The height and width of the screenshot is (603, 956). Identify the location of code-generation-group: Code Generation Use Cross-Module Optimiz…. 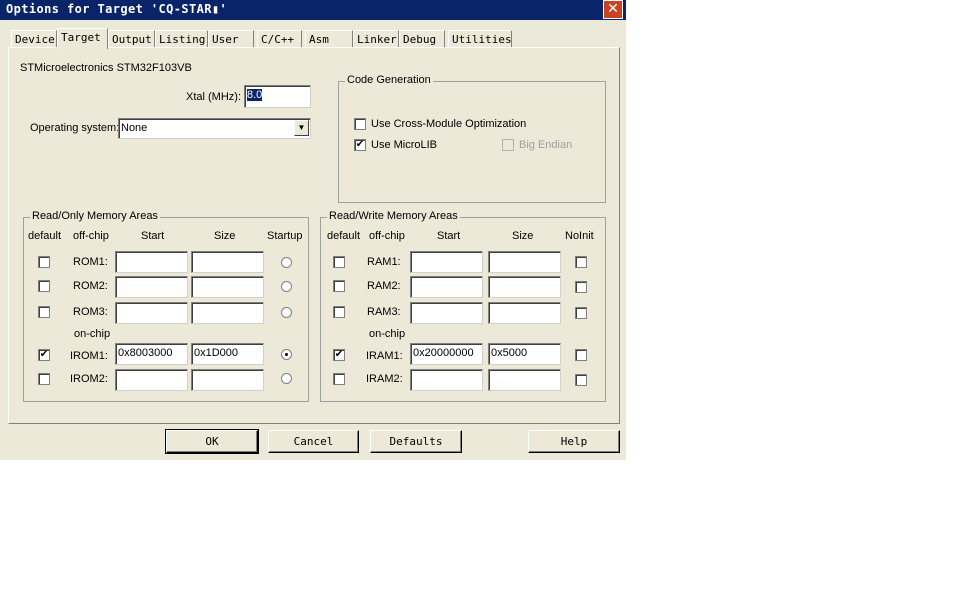
(472, 138).